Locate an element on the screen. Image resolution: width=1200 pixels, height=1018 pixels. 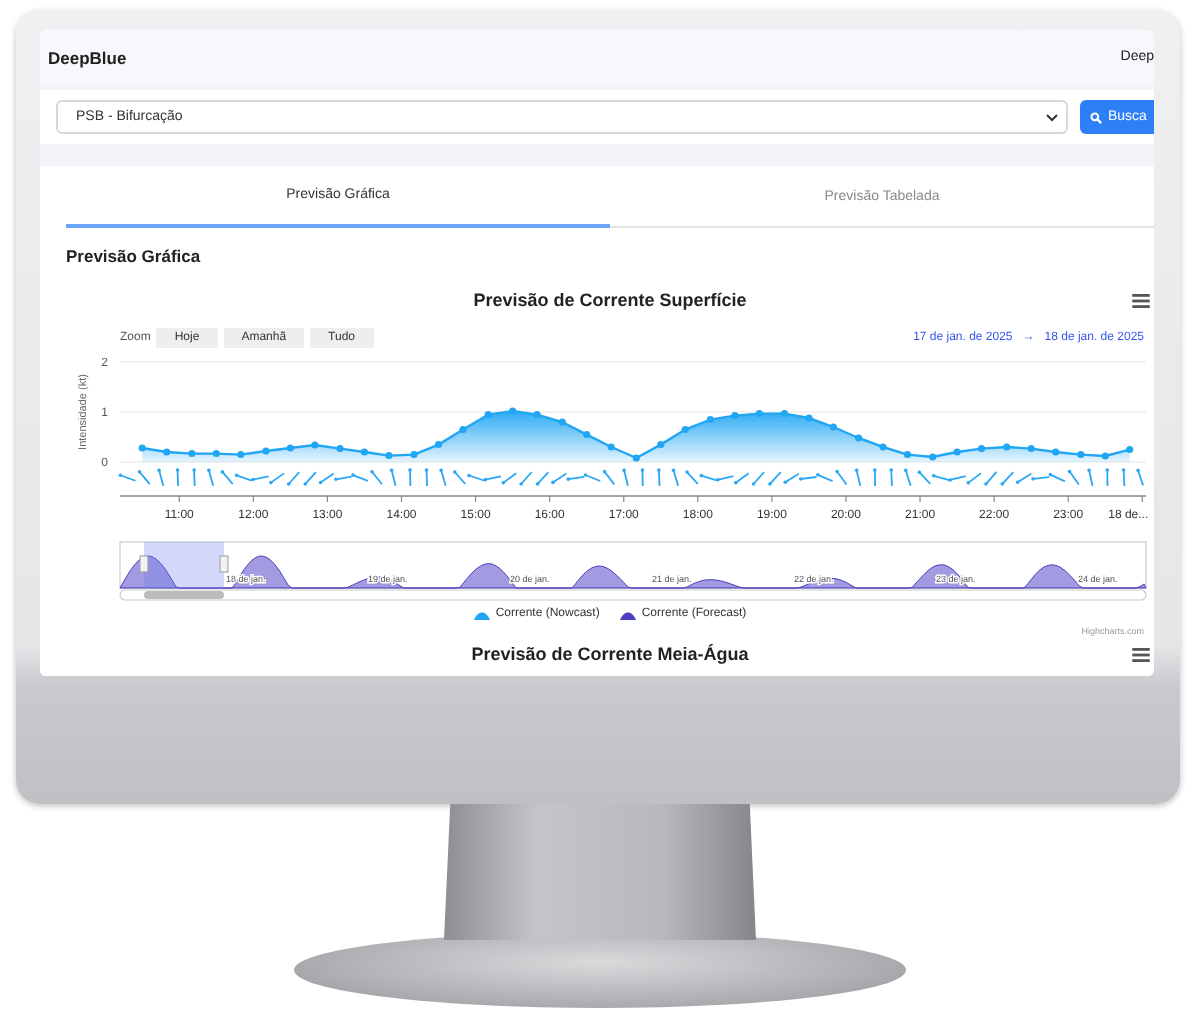
section-title: Previsão Gráfica is located at coordinates (133, 256).